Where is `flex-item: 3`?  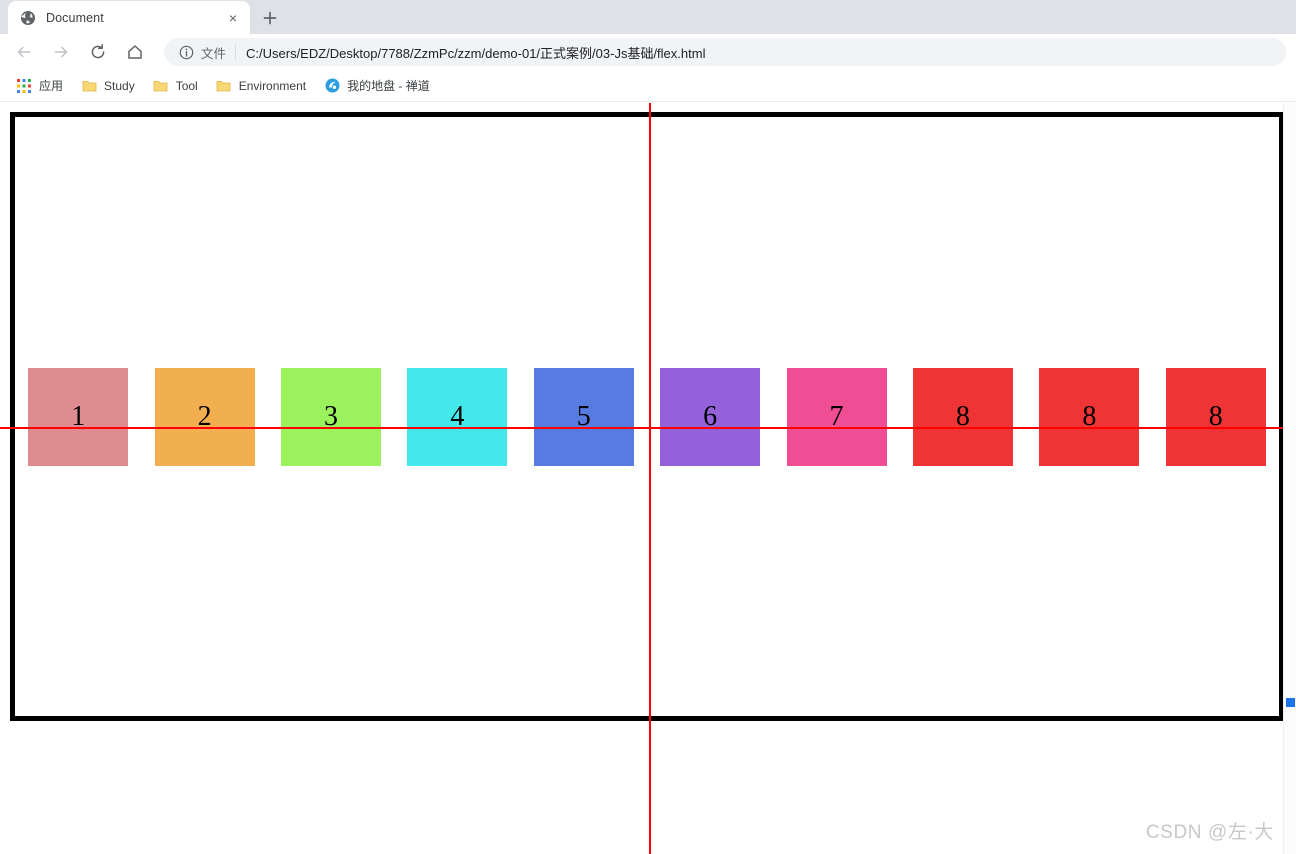 flex-item: 3 is located at coordinates (330, 416).